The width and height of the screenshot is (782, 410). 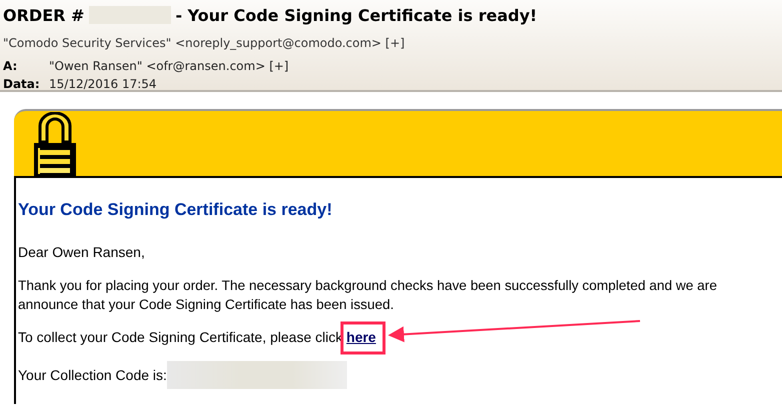 I want to click on greeting-text: Dear Owen Ransen,, so click(x=82, y=252).